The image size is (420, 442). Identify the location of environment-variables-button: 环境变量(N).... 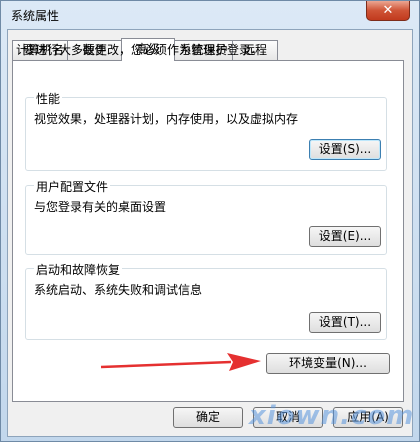
(328, 363).